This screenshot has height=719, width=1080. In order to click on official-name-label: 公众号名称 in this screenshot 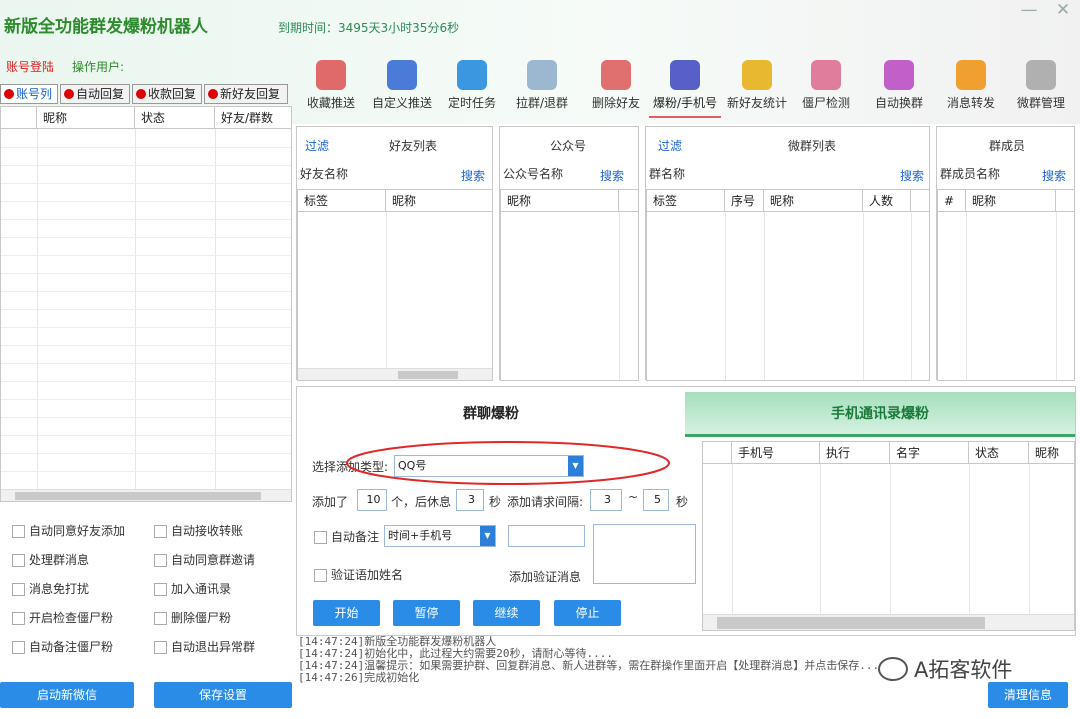, I will do `click(533, 174)`.